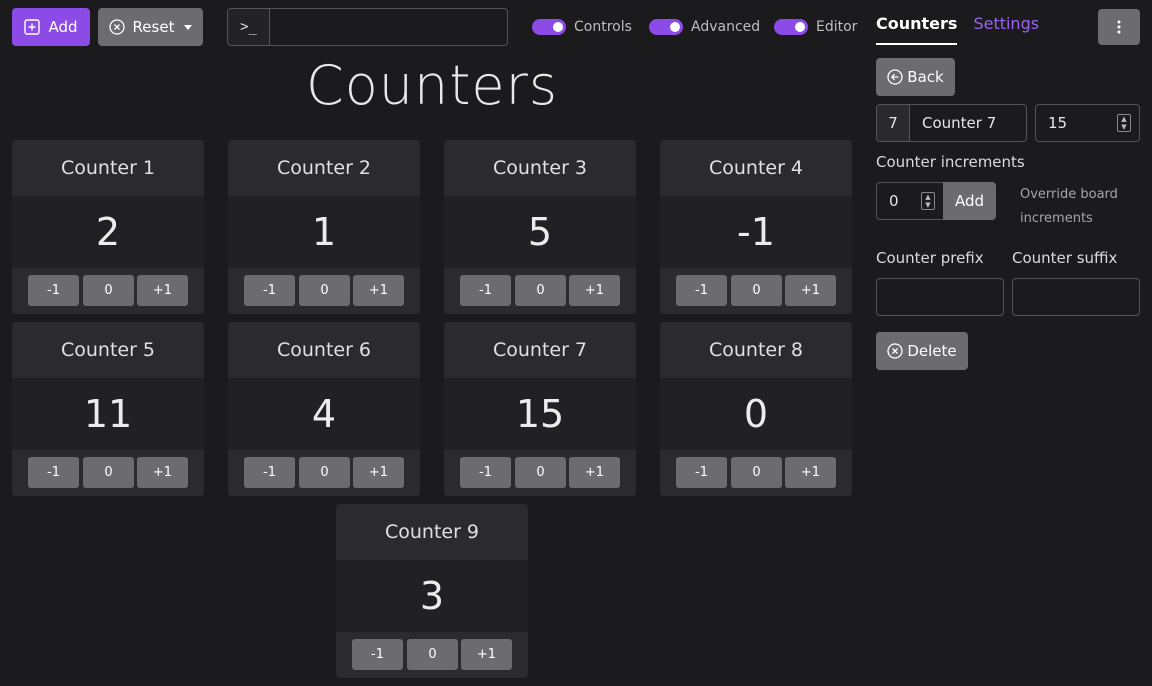 The width and height of the screenshot is (1152, 686). Describe the element at coordinates (756, 232) in the screenshot. I see `counter-value: -1` at that location.